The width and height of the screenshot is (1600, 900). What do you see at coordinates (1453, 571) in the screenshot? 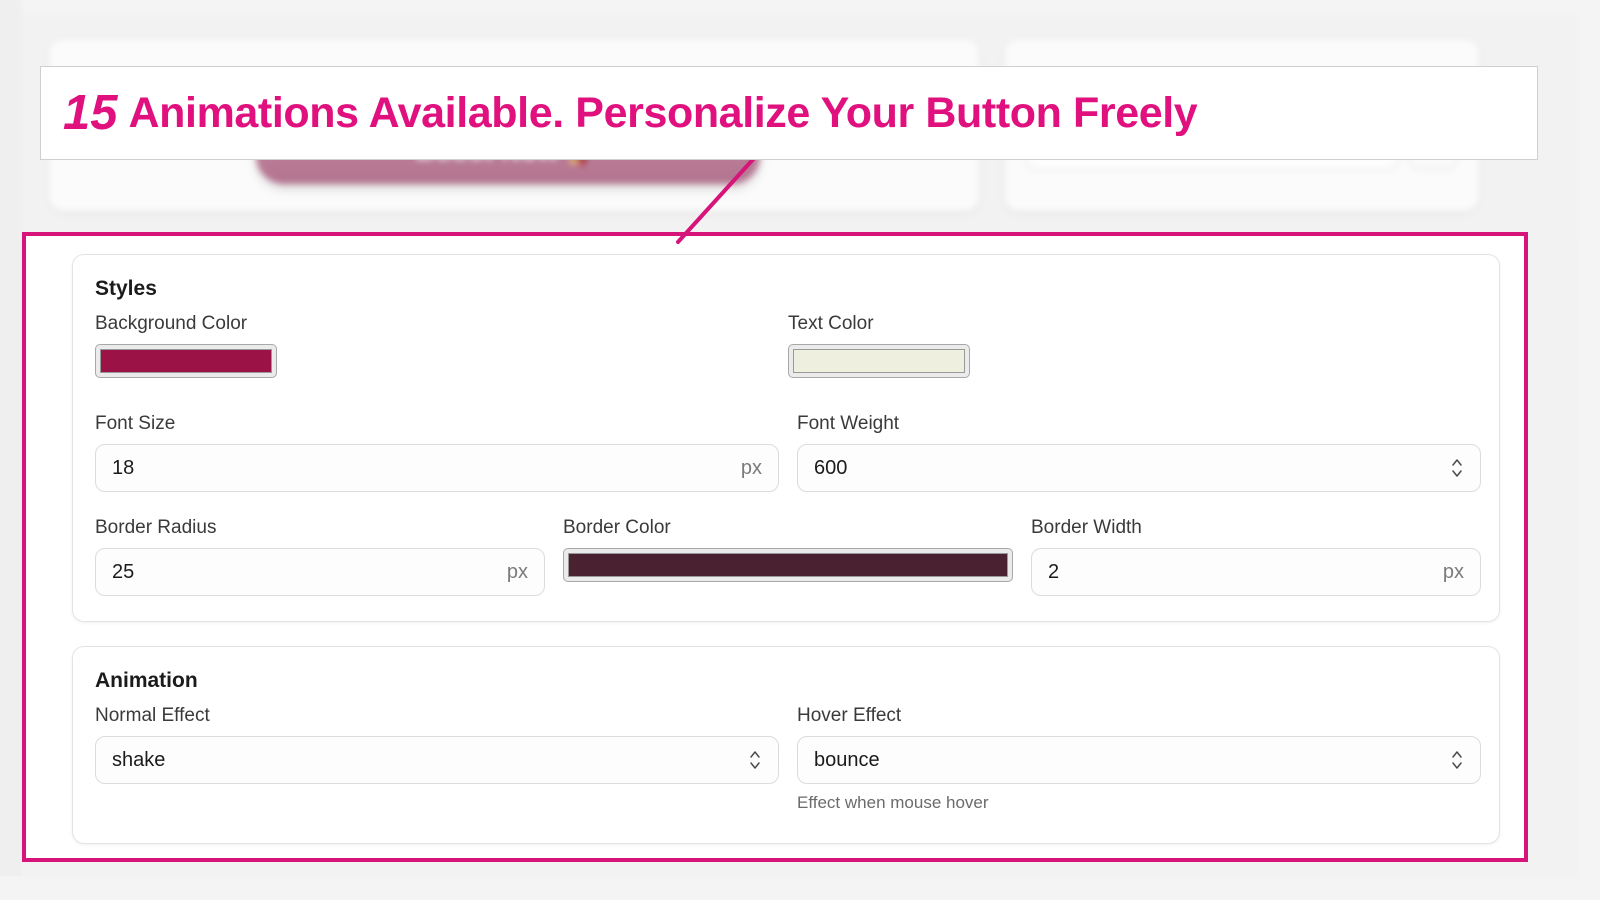
I see `border-width-unit: px` at bounding box center [1453, 571].